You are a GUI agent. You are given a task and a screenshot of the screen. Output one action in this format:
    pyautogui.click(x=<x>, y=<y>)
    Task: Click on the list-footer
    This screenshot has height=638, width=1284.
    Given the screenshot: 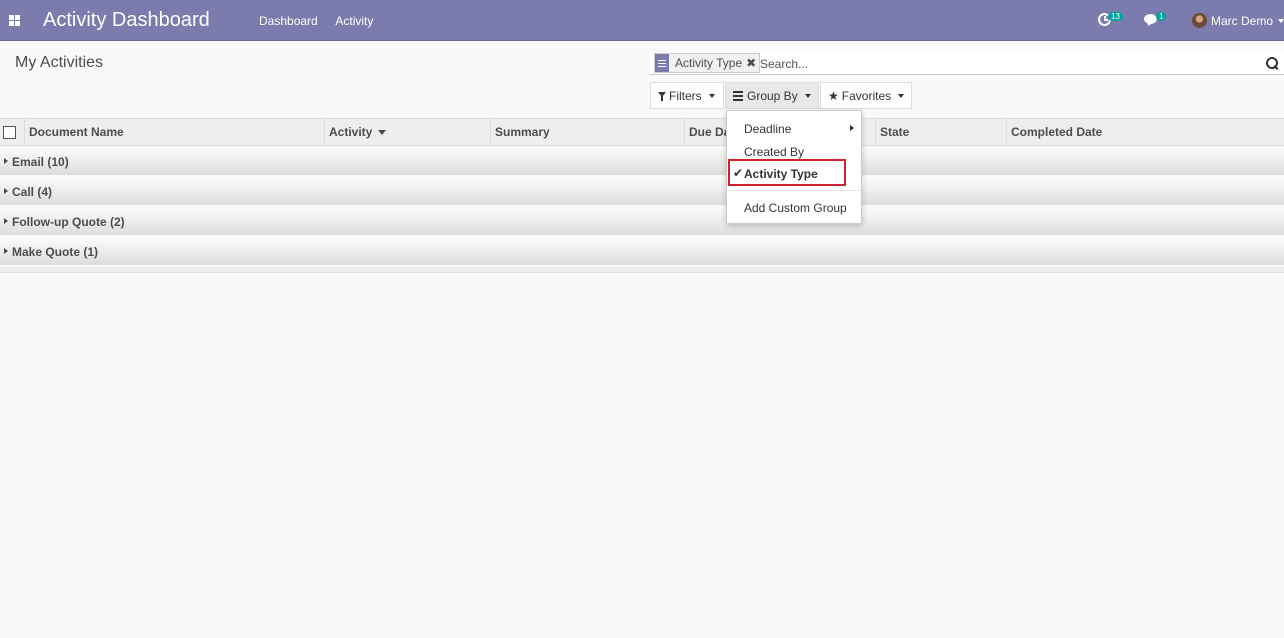 What is the action you would take?
    pyautogui.click(x=642, y=270)
    